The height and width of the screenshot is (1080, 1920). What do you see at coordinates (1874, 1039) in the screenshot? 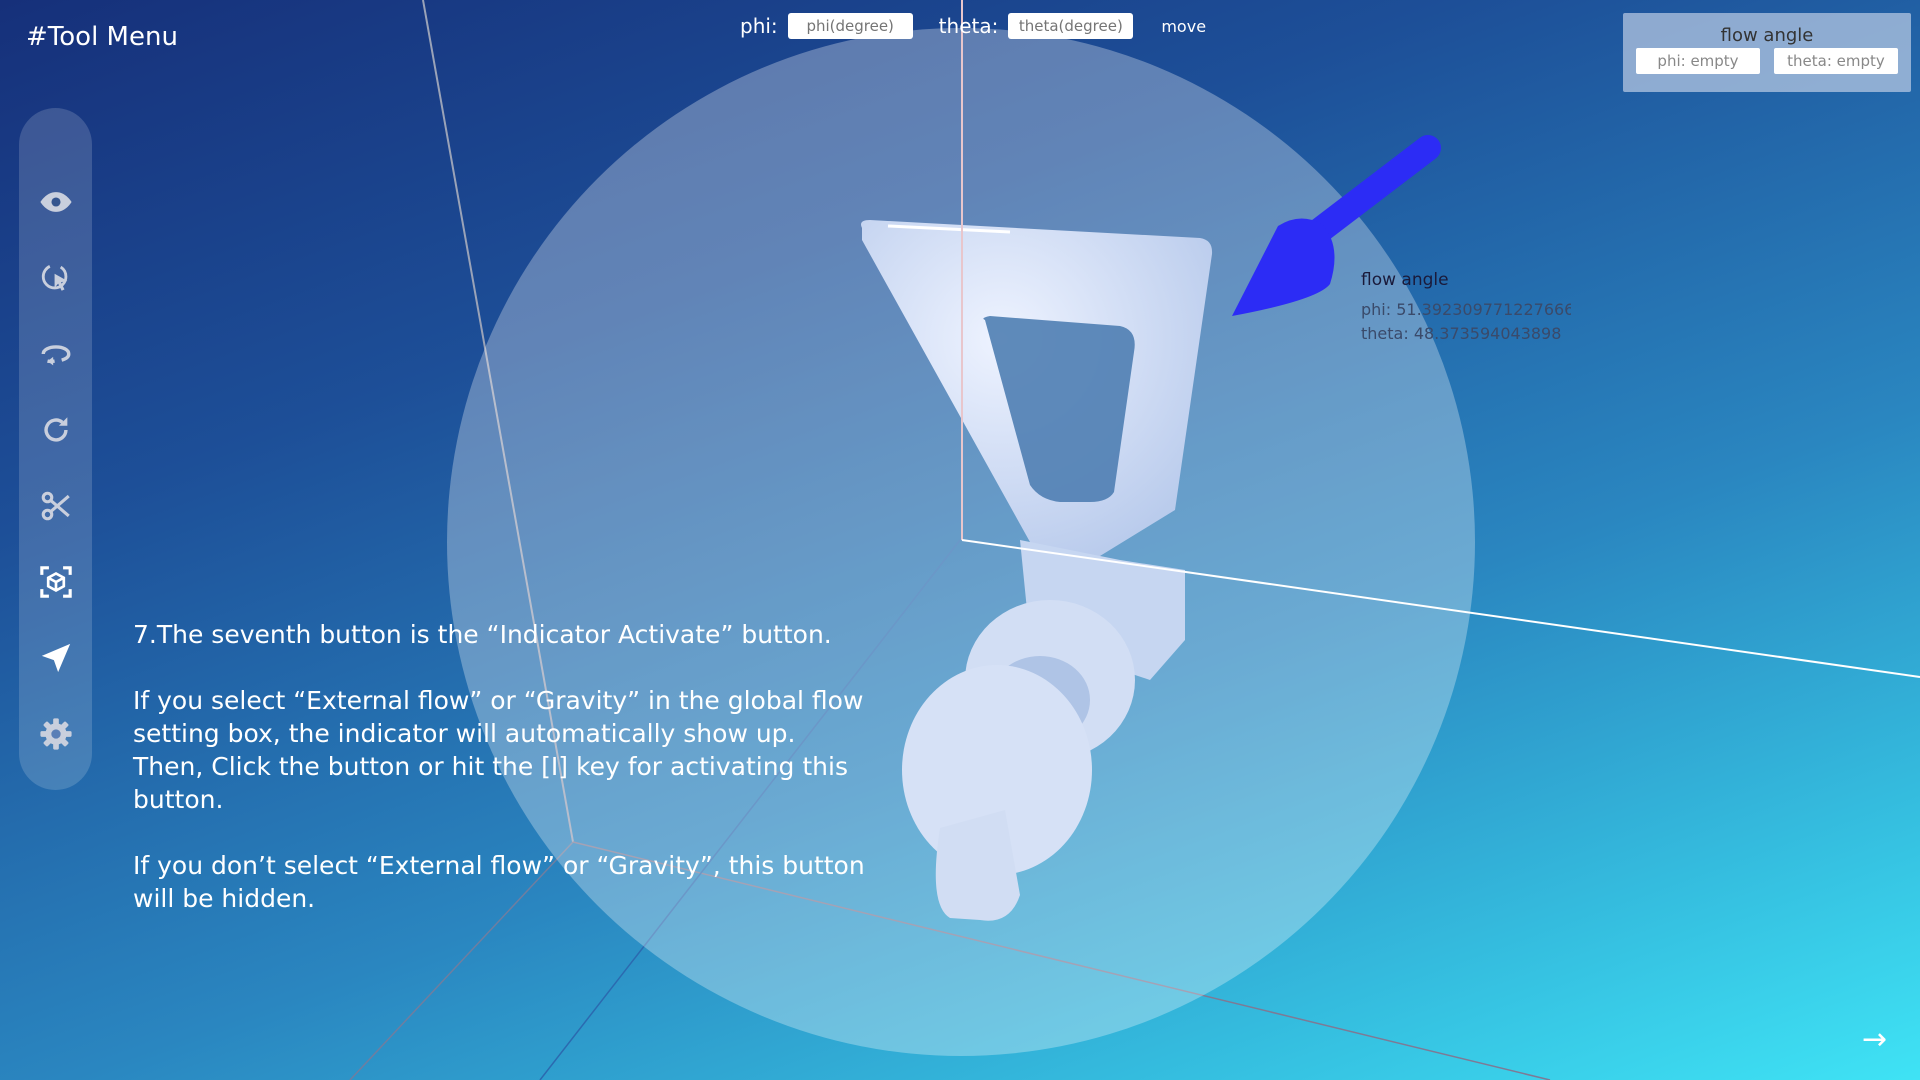
I see `arrow-right-icon: →` at bounding box center [1874, 1039].